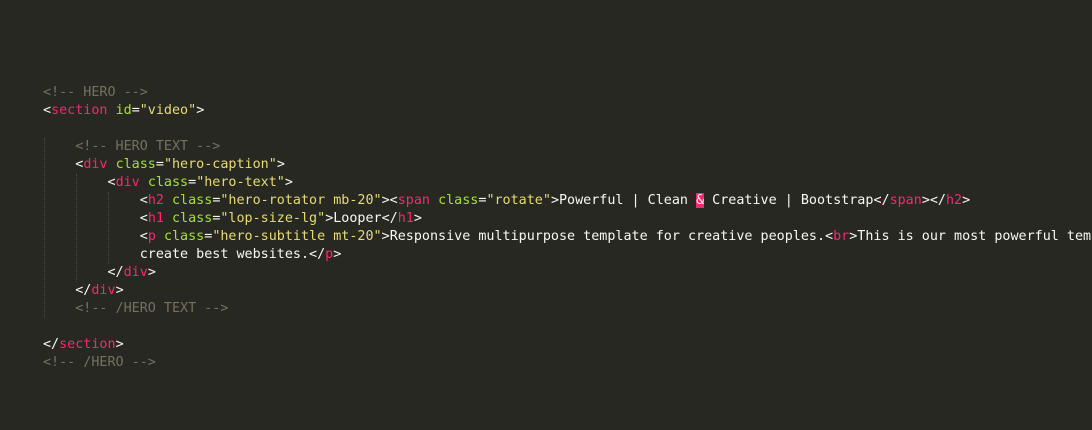 The image size is (1092, 430). Describe the element at coordinates (628, 200) in the screenshot. I see `code-token-text: Powerful | Clean` at that location.